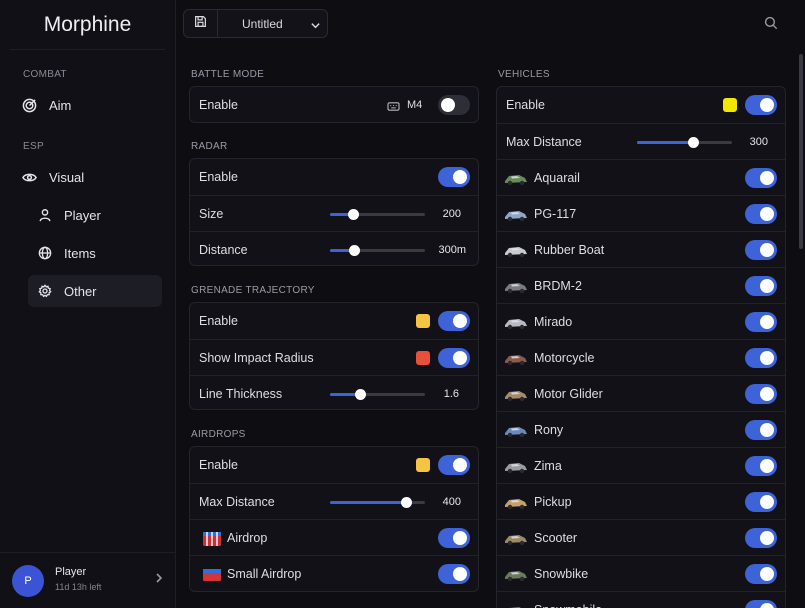  Describe the element at coordinates (71, 572) in the screenshot. I see `user-name: Player` at that location.